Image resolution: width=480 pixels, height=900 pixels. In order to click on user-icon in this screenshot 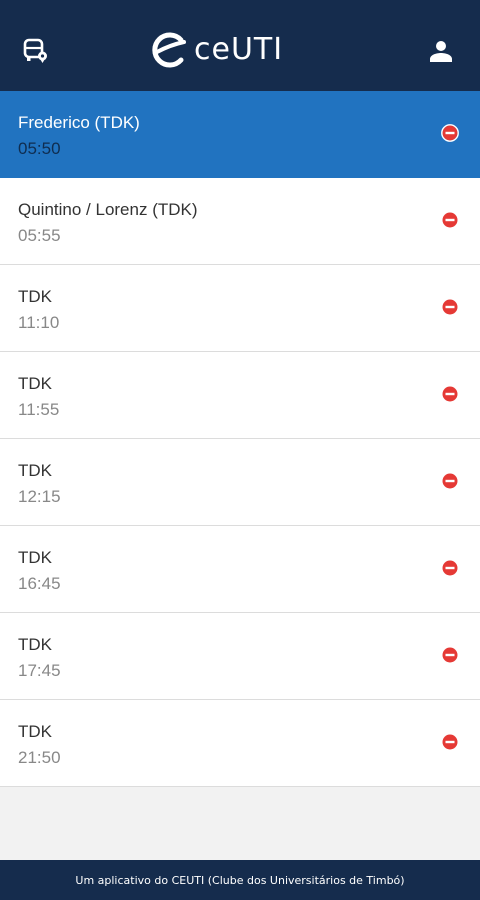, I will do `click(441, 51)`.